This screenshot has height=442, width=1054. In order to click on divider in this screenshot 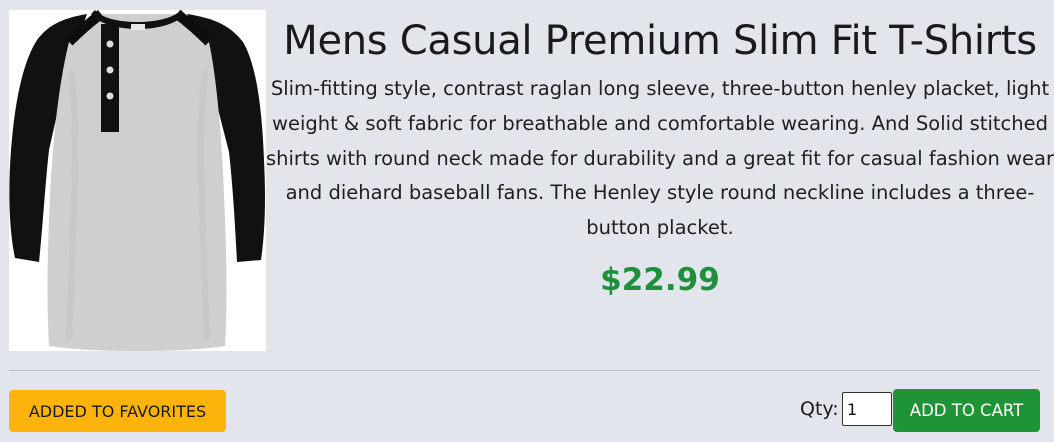, I will do `click(524, 370)`.